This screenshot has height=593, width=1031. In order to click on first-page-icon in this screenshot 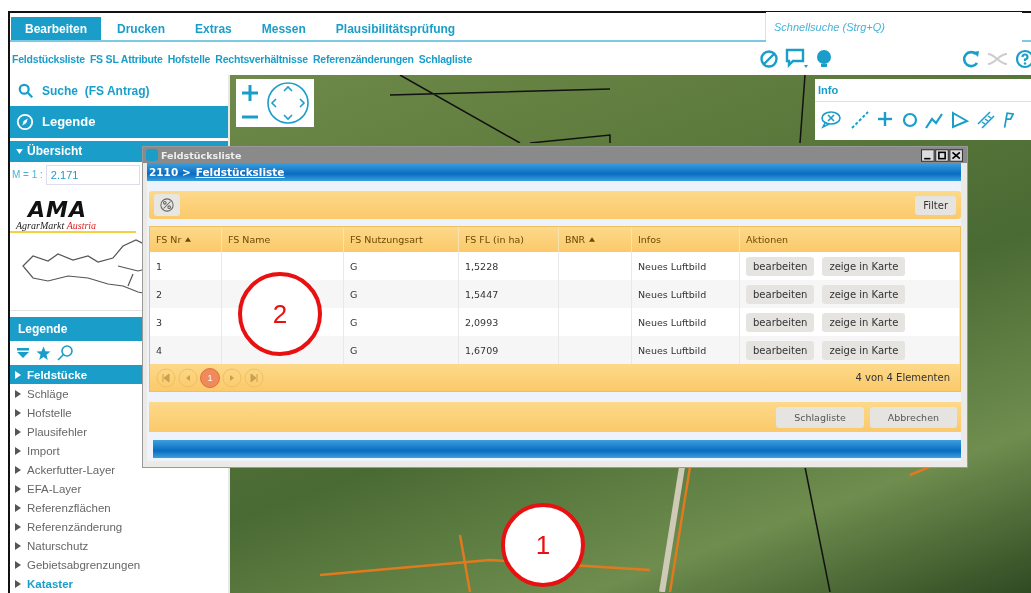, I will do `click(166, 377)`.